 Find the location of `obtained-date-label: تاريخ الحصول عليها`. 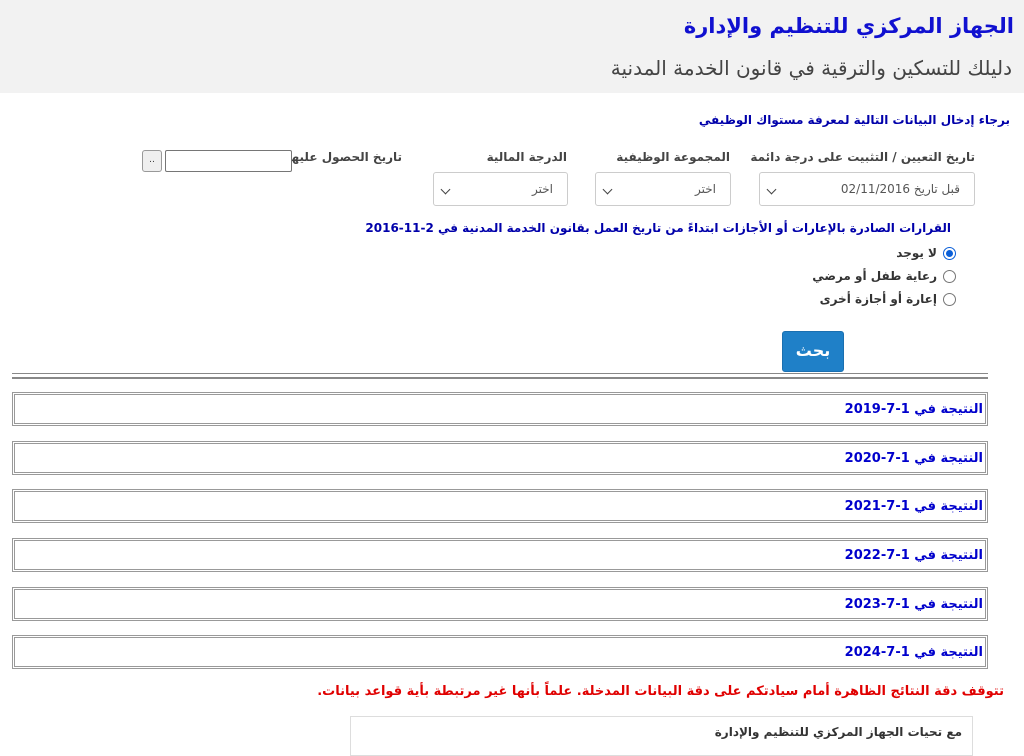

obtained-date-label: تاريخ الحصول عليها is located at coordinates (344, 157).